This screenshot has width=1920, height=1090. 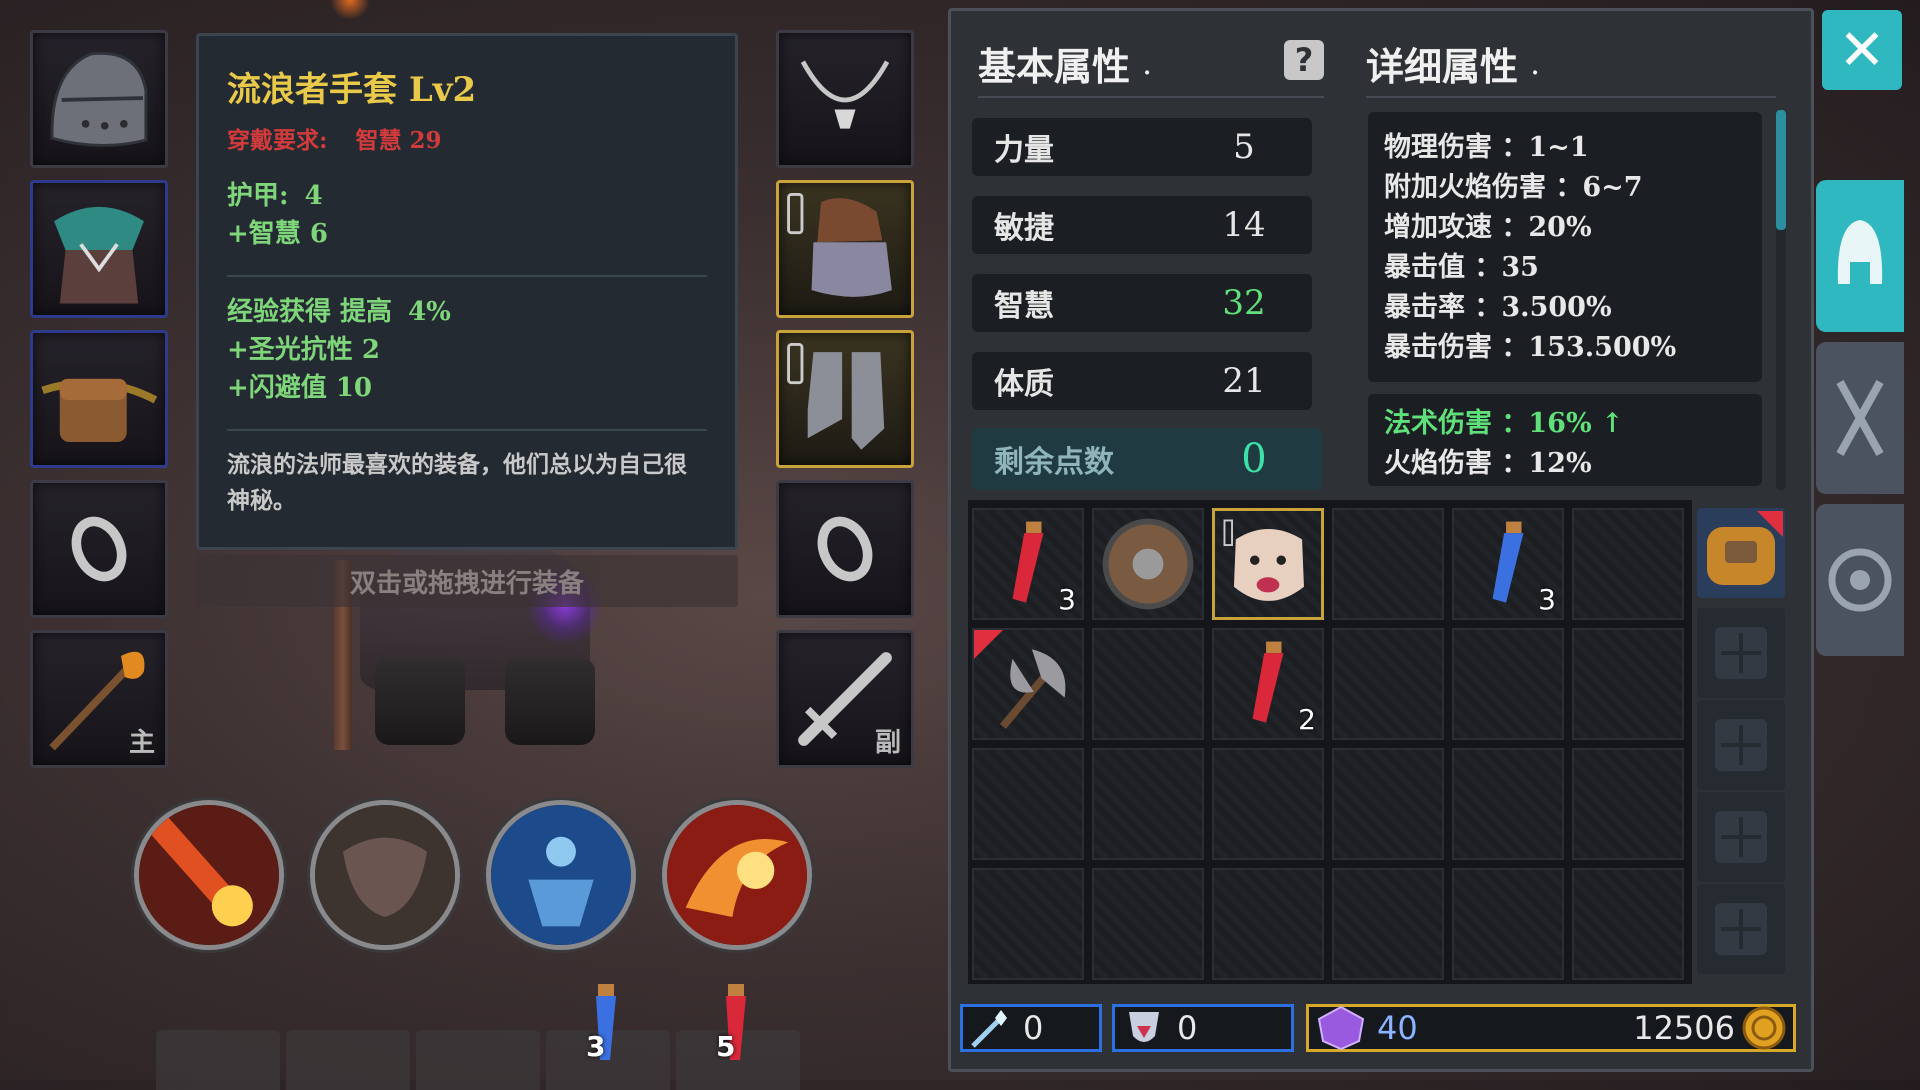 I want to click on inventory-slot-selected, so click(x=1268, y=564).